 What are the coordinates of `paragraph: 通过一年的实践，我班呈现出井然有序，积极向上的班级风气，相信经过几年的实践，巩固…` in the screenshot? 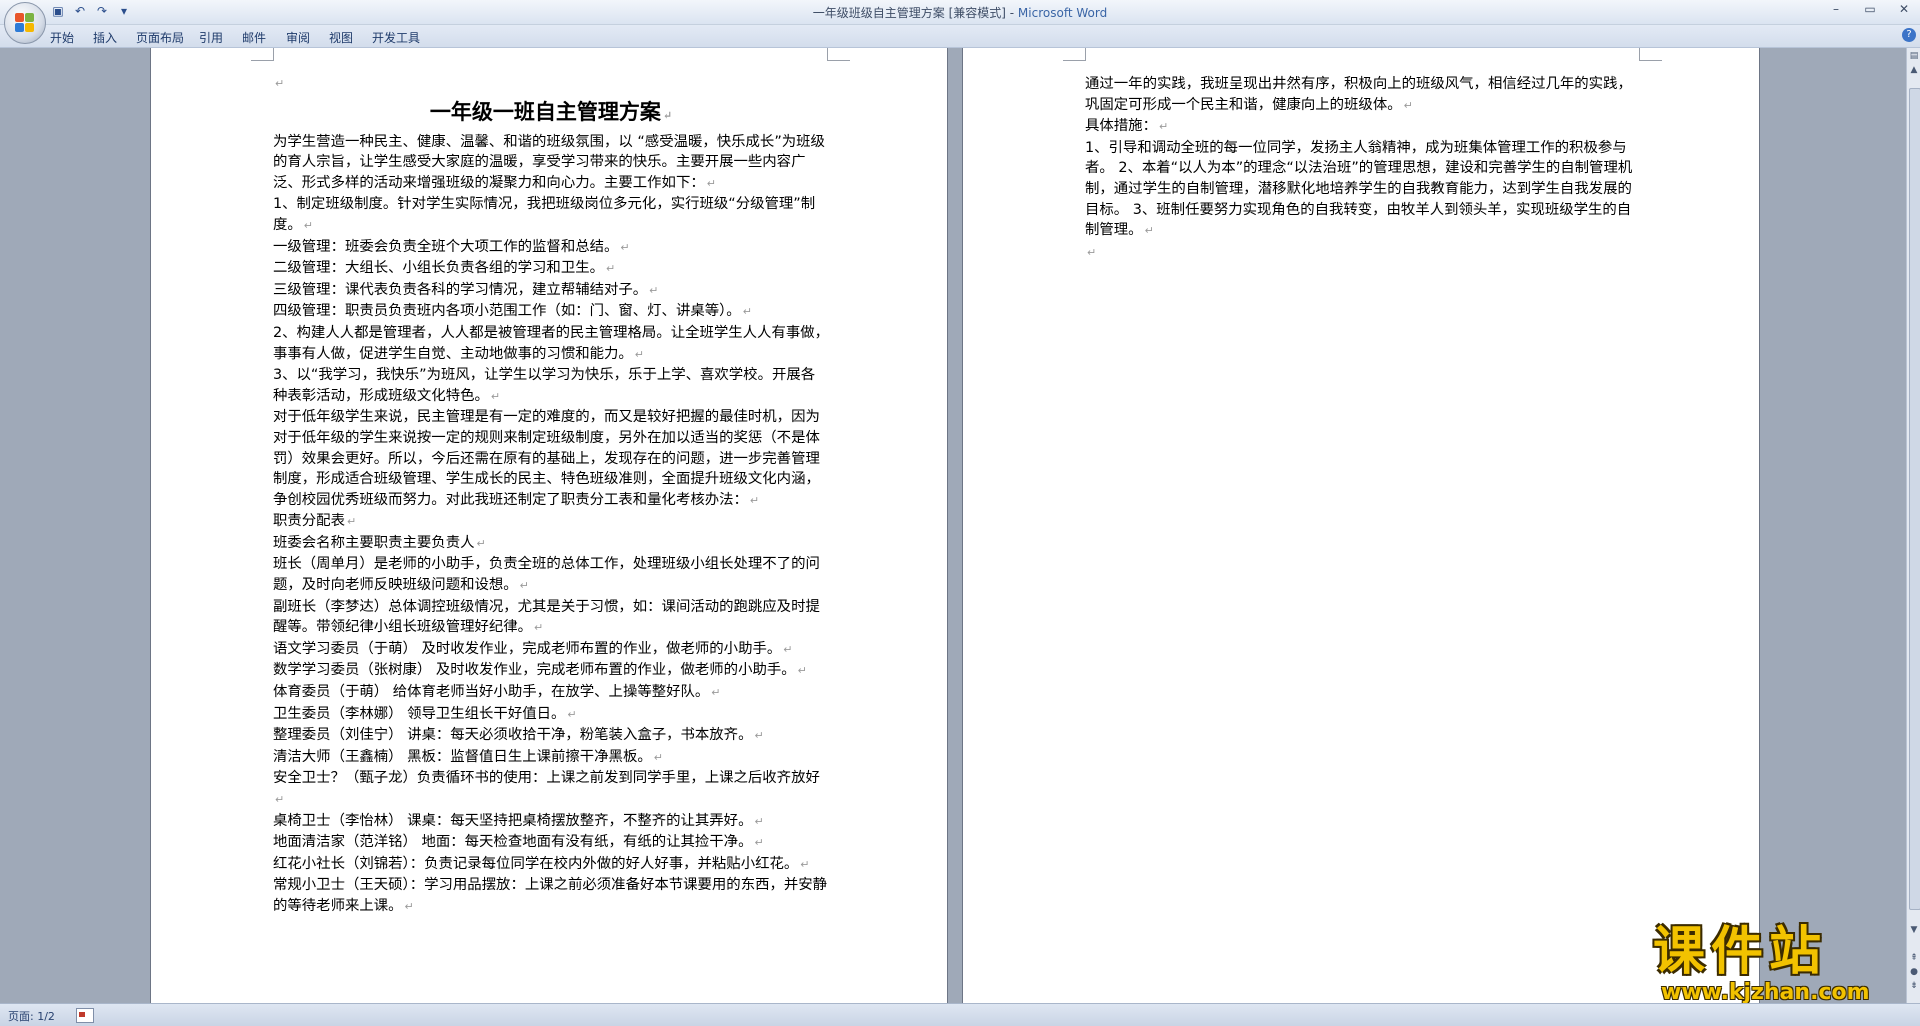 It's located at (1363, 95).